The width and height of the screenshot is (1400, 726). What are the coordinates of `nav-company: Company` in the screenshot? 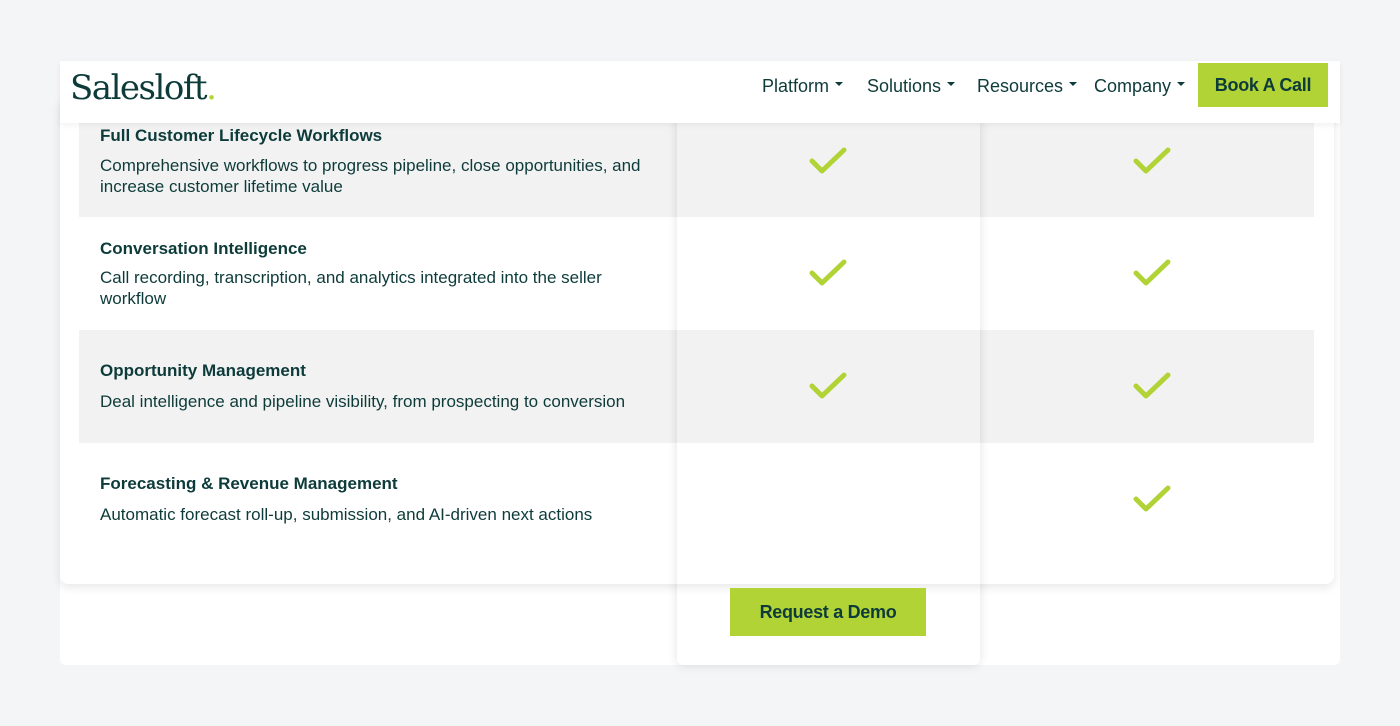 It's located at (1140, 86).